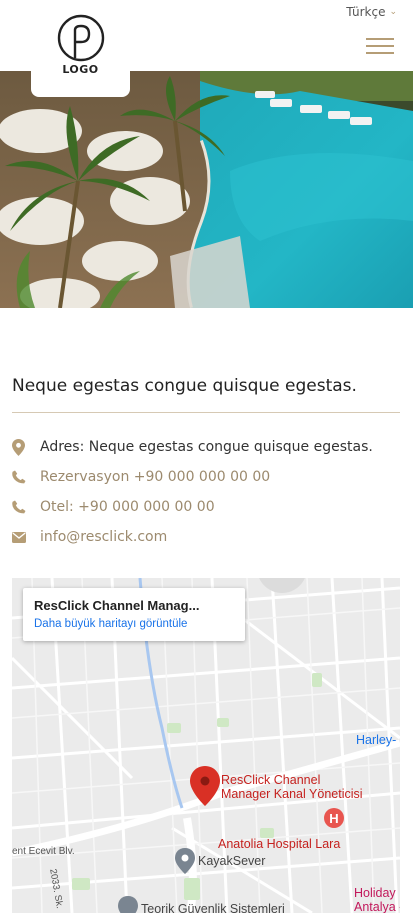 The image size is (413, 913). I want to click on email-link: info@resclick.com, so click(103, 537).